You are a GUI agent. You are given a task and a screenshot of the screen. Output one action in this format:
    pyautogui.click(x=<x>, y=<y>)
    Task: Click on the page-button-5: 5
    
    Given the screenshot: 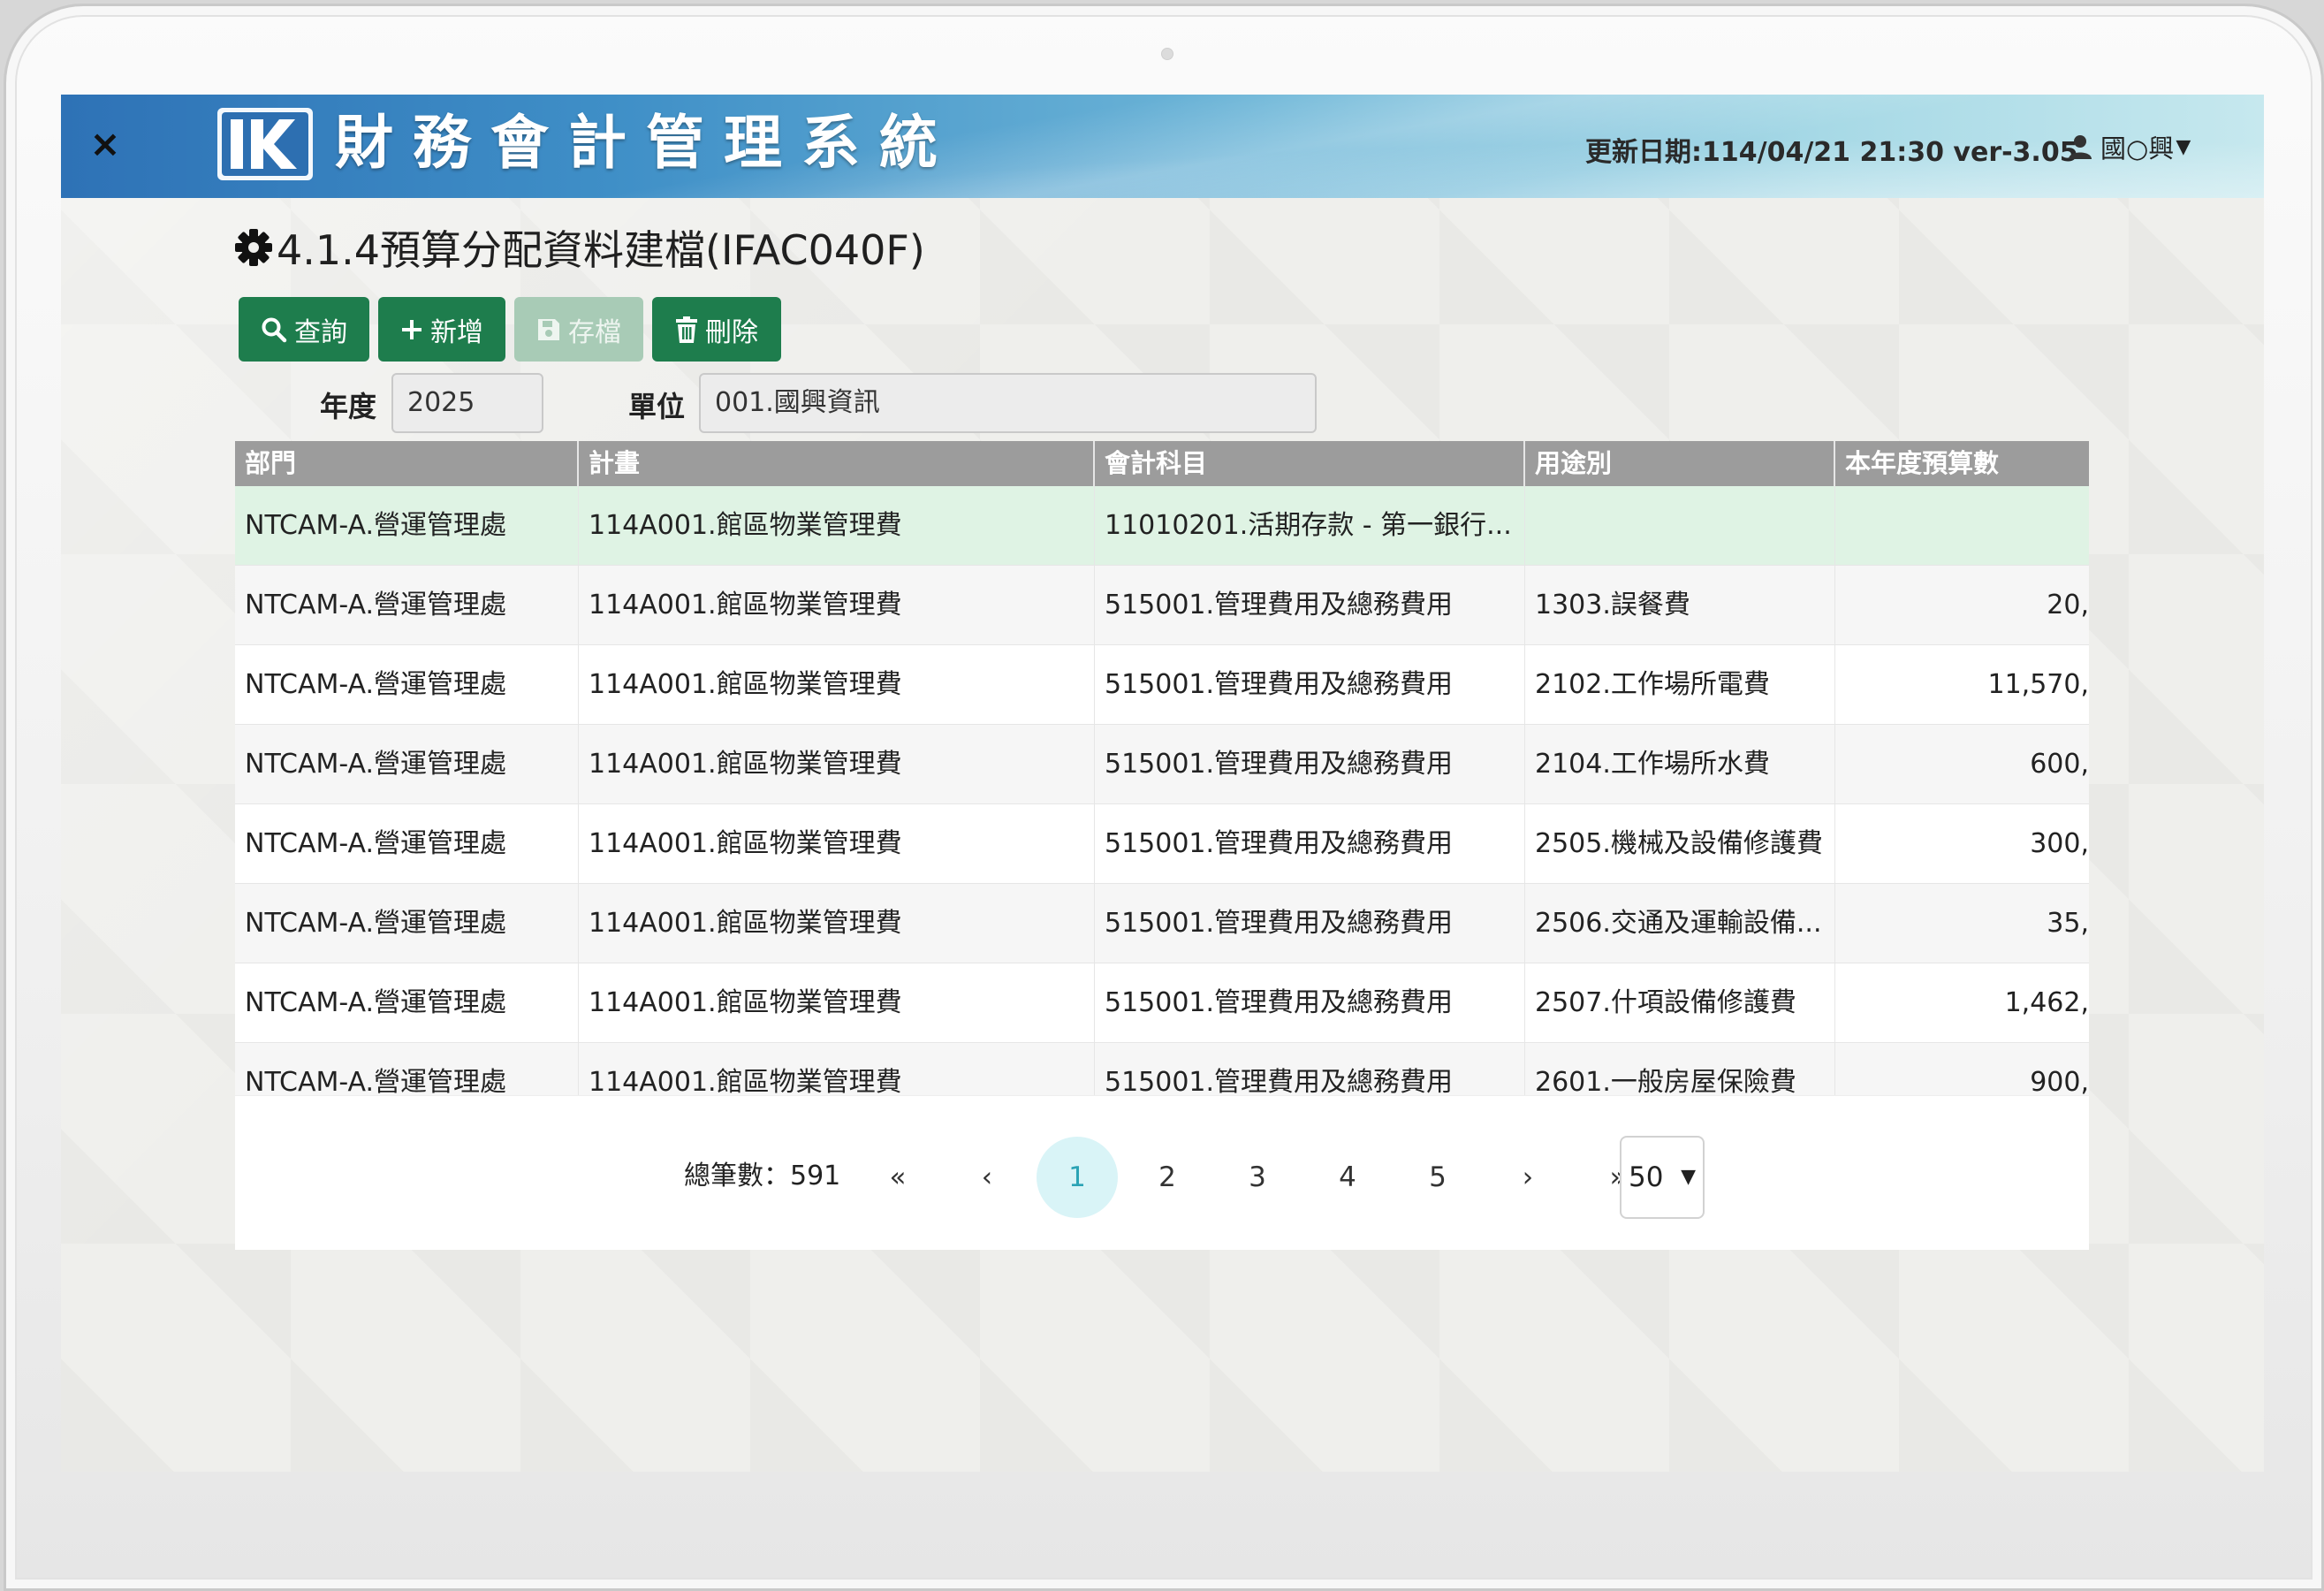 What is the action you would take?
    pyautogui.click(x=1438, y=1177)
    